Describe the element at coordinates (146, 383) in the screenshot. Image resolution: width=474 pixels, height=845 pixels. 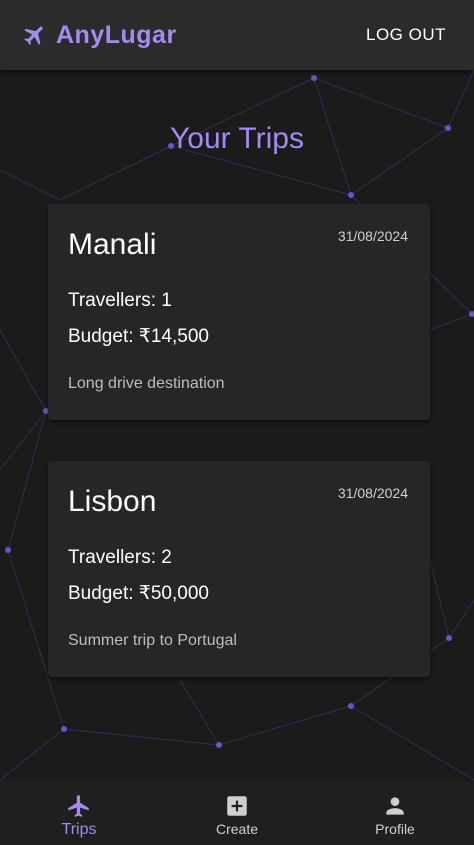
I see `trip-description: Long drive destination` at that location.